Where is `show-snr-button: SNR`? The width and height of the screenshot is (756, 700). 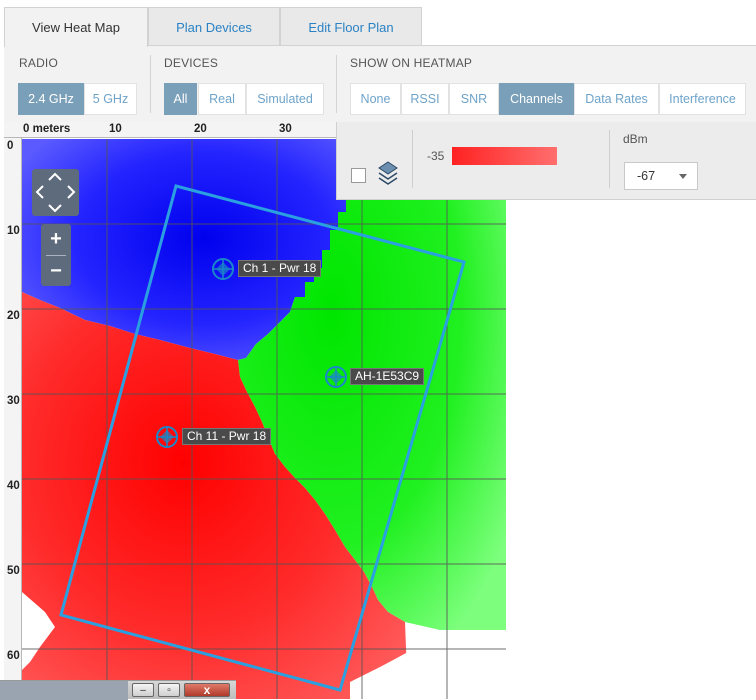
show-snr-button: SNR is located at coordinates (474, 99).